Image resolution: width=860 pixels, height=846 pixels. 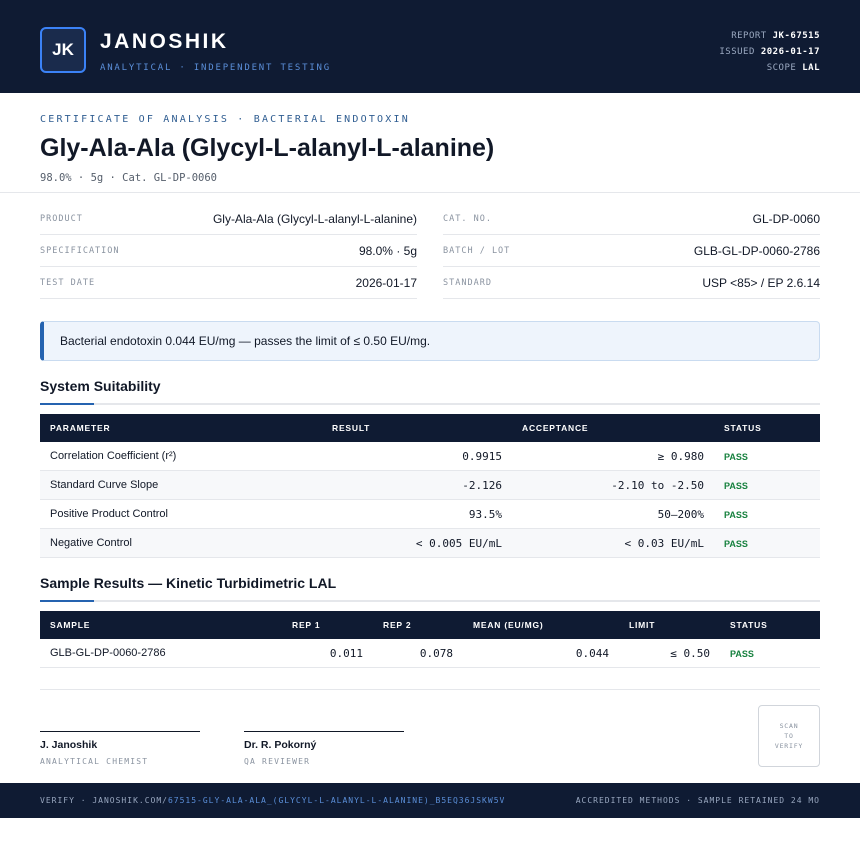 What do you see at coordinates (164, 41) in the screenshot?
I see `brand-name: JANOSHIK` at bounding box center [164, 41].